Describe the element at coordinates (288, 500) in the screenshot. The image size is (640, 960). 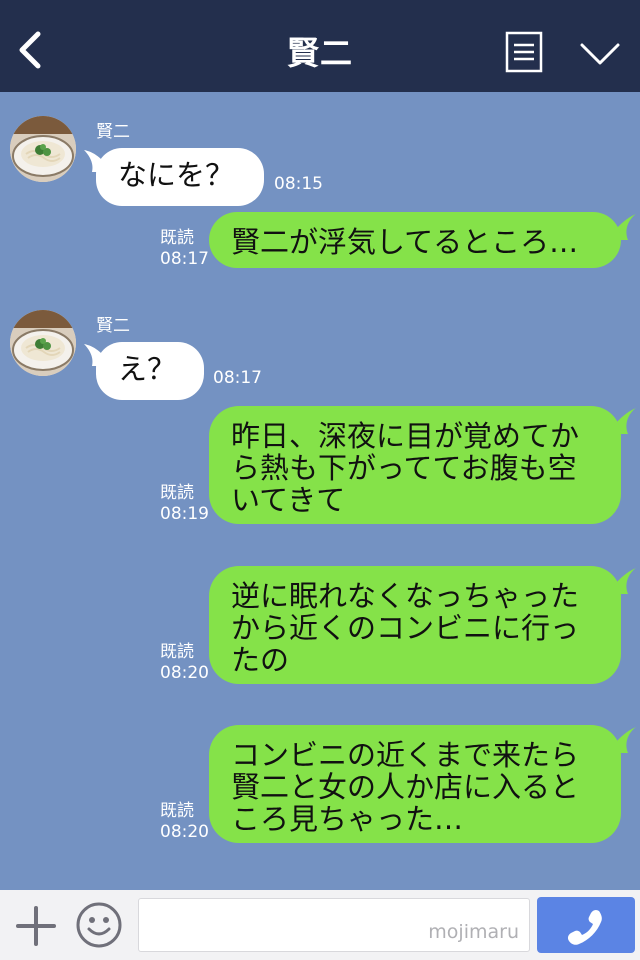
I see `message-line: いてきて` at that location.